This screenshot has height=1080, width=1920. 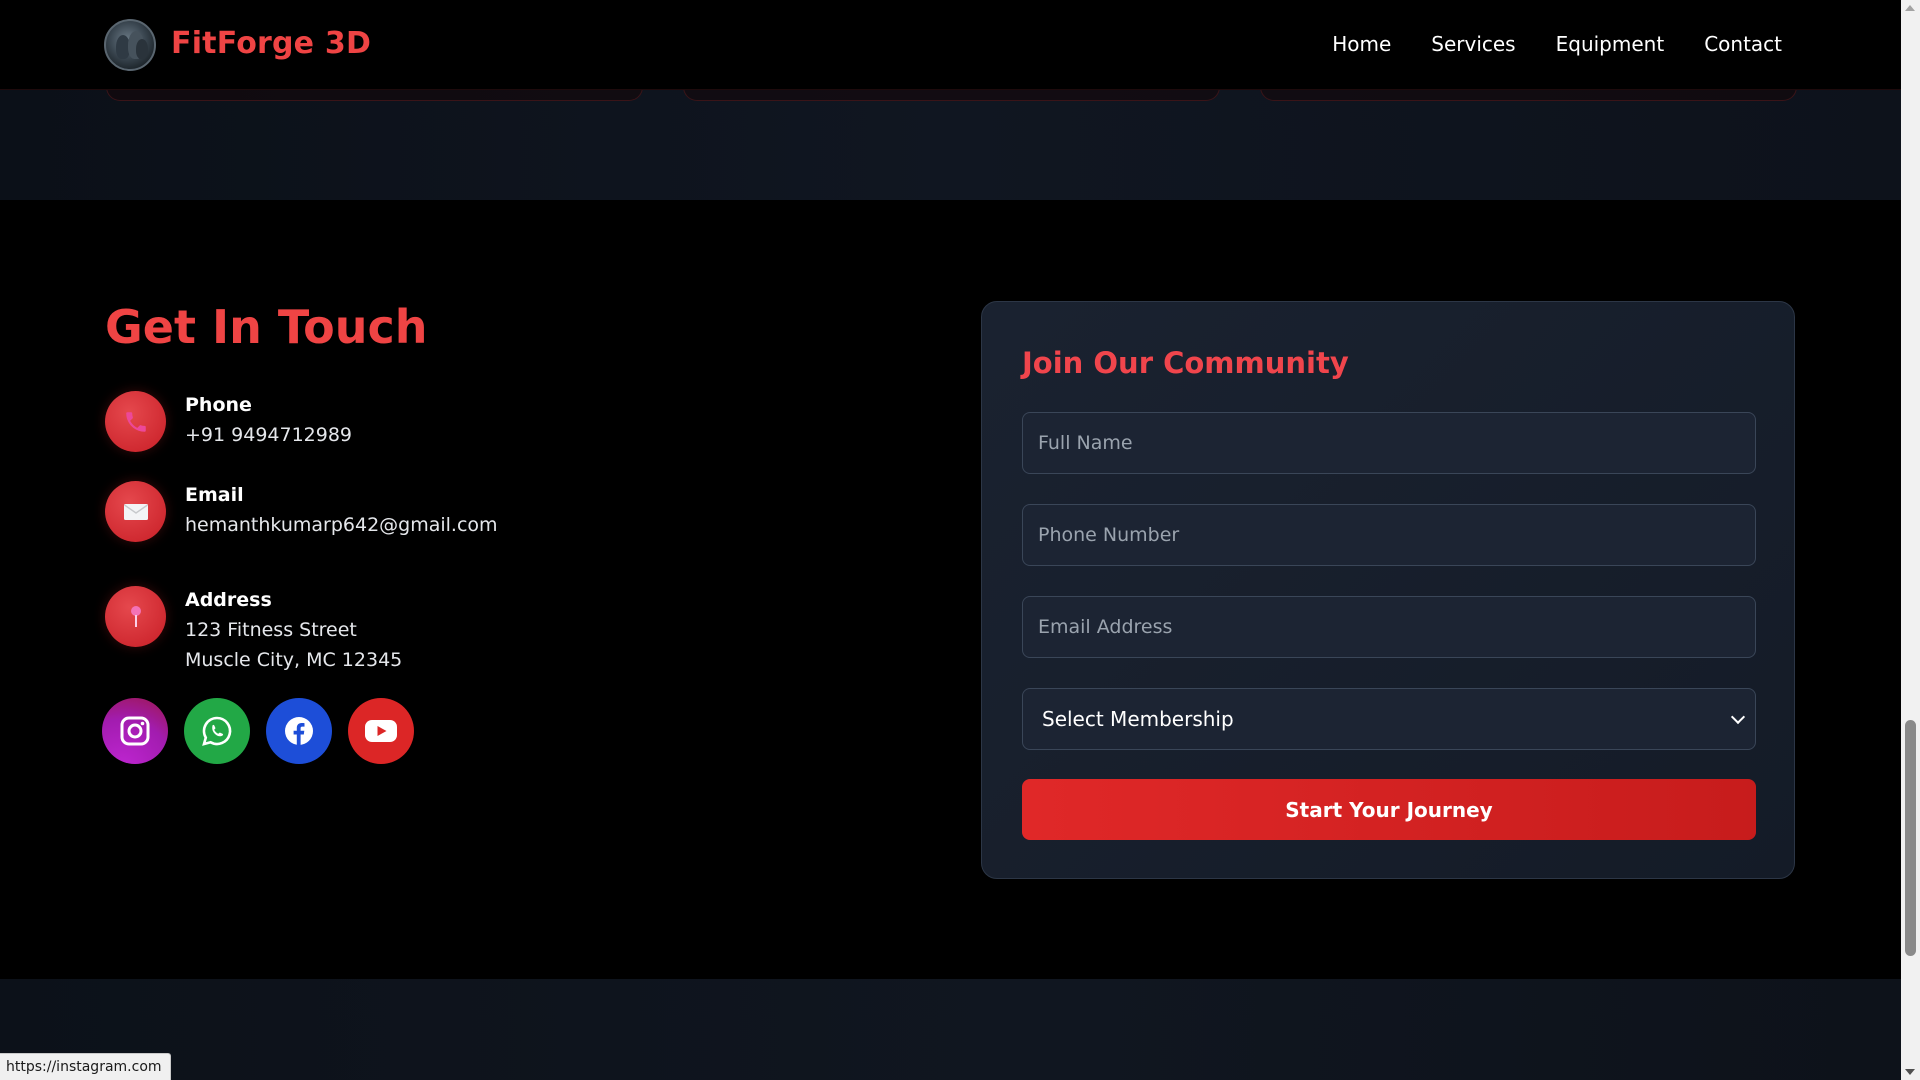 I want to click on pin-icon, so click(x=135, y=616).